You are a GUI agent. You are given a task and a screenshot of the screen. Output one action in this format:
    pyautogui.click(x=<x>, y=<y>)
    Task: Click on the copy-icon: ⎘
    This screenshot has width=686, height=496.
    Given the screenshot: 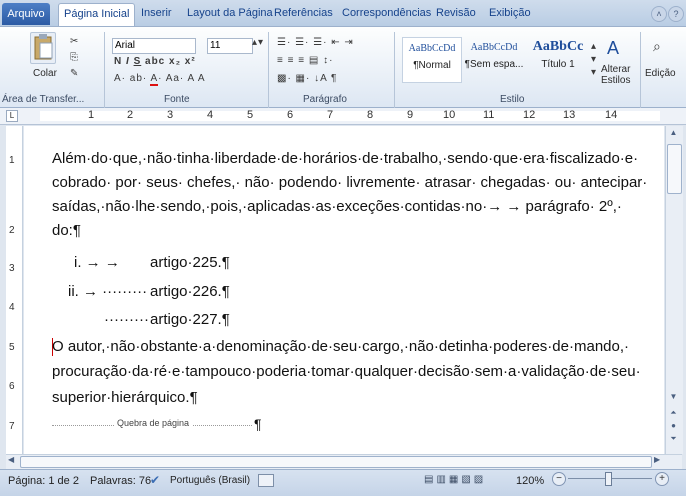 What is the action you would take?
    pyautogui.click(x=74, y=57)
    